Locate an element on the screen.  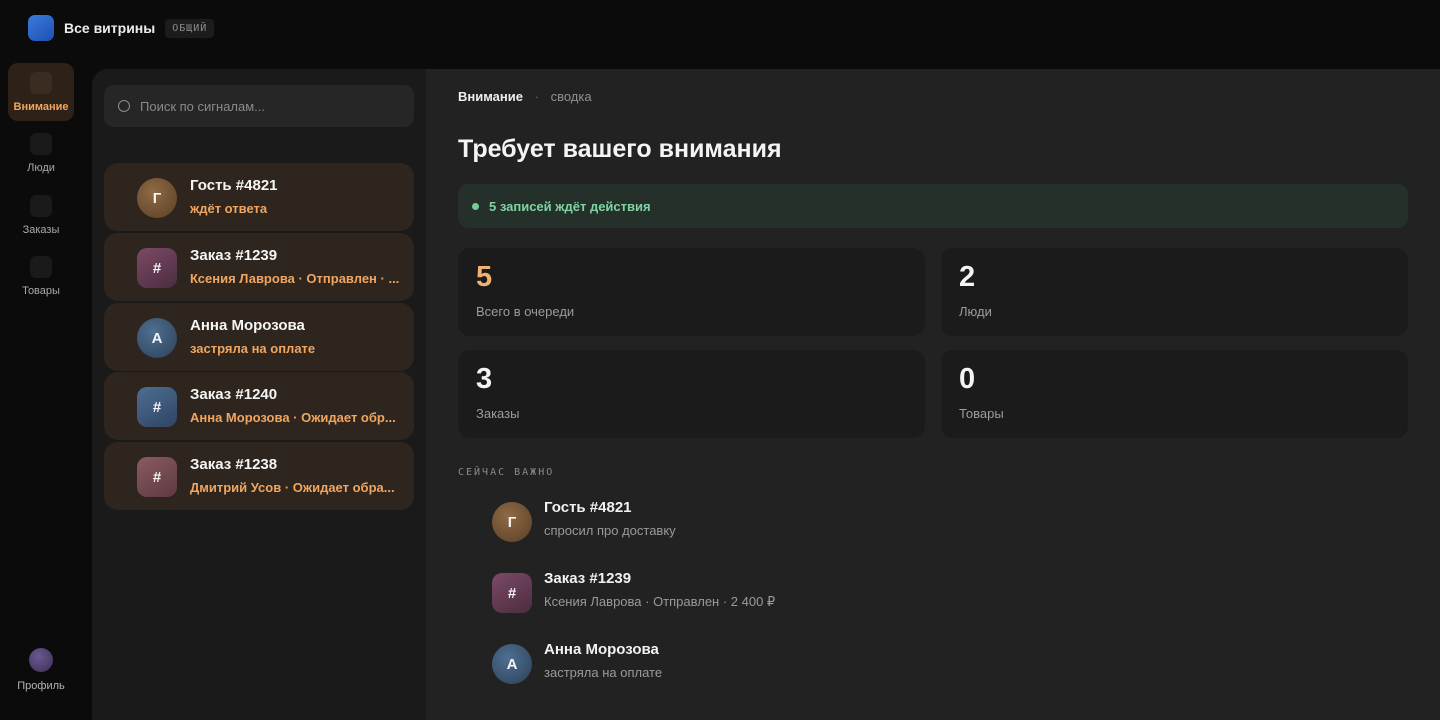
status-text: 5 записей ждёт действия is located at coordinates (570, 206).